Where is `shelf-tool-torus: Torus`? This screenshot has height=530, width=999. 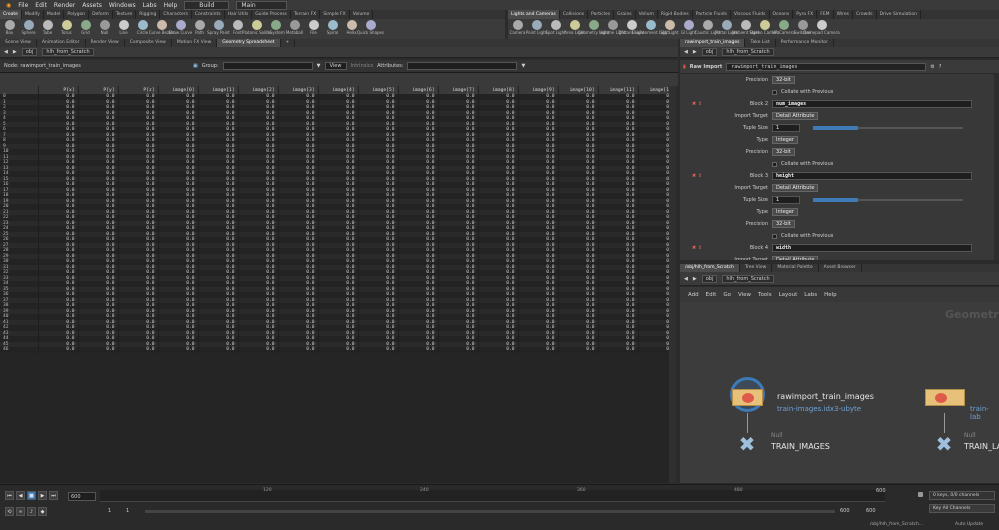 shelf-tool-torus: Torus is located at coordinates (66, 29).